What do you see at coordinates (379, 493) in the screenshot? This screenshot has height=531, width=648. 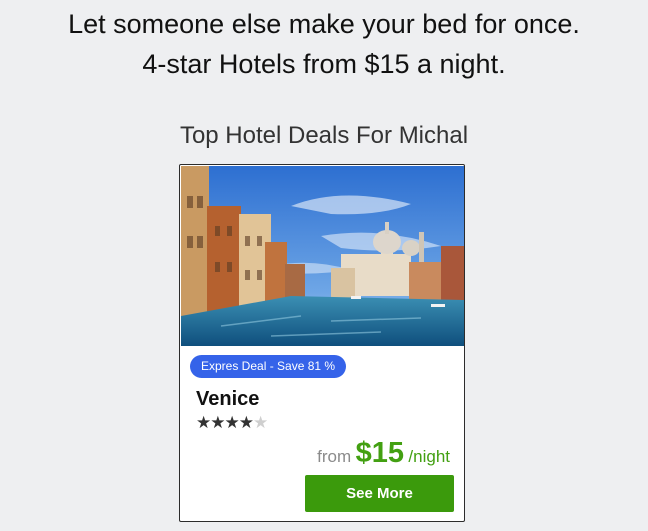 I see `see-more-button: See More` at bounding box center [379, 493].